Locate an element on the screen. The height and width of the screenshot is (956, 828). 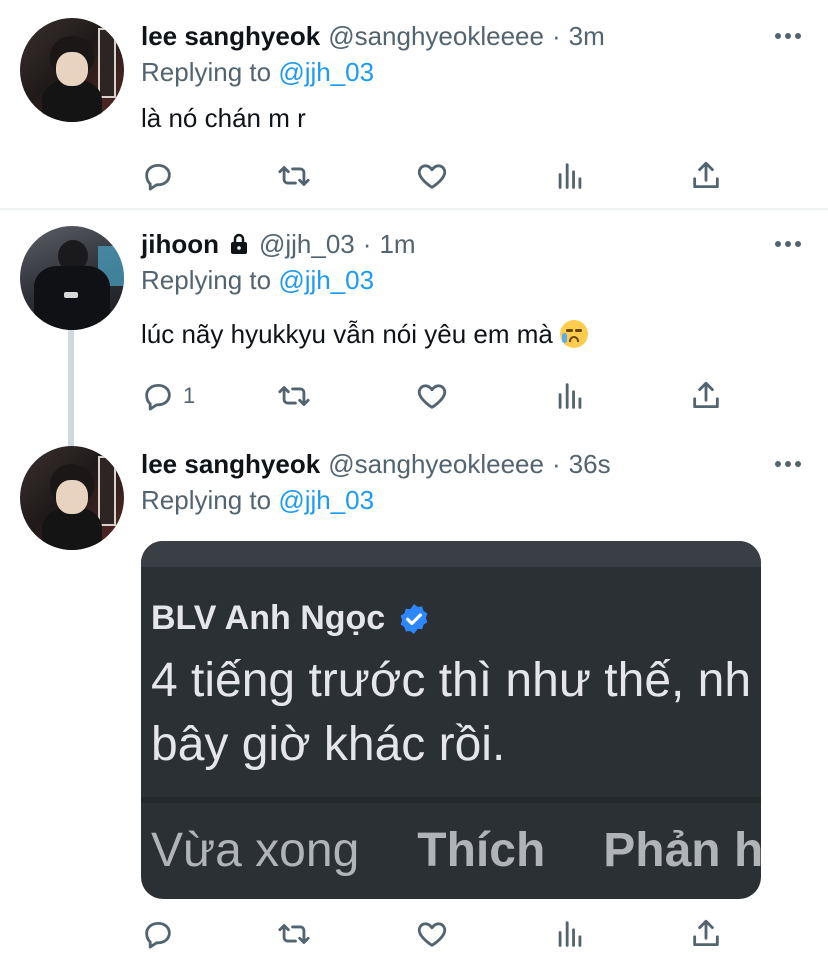
comment-footer: Vừa xong Thích Phản hồ is located at coordinates (456, 850).